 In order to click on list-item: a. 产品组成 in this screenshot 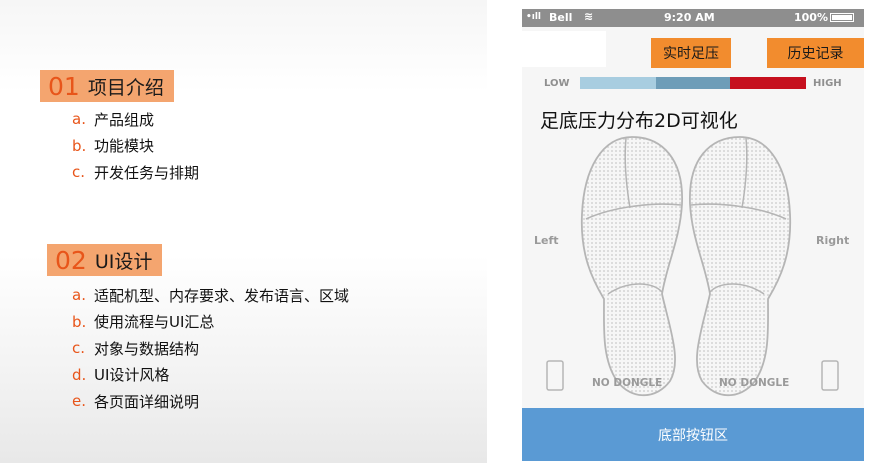, I will do `click(135, 119)`.